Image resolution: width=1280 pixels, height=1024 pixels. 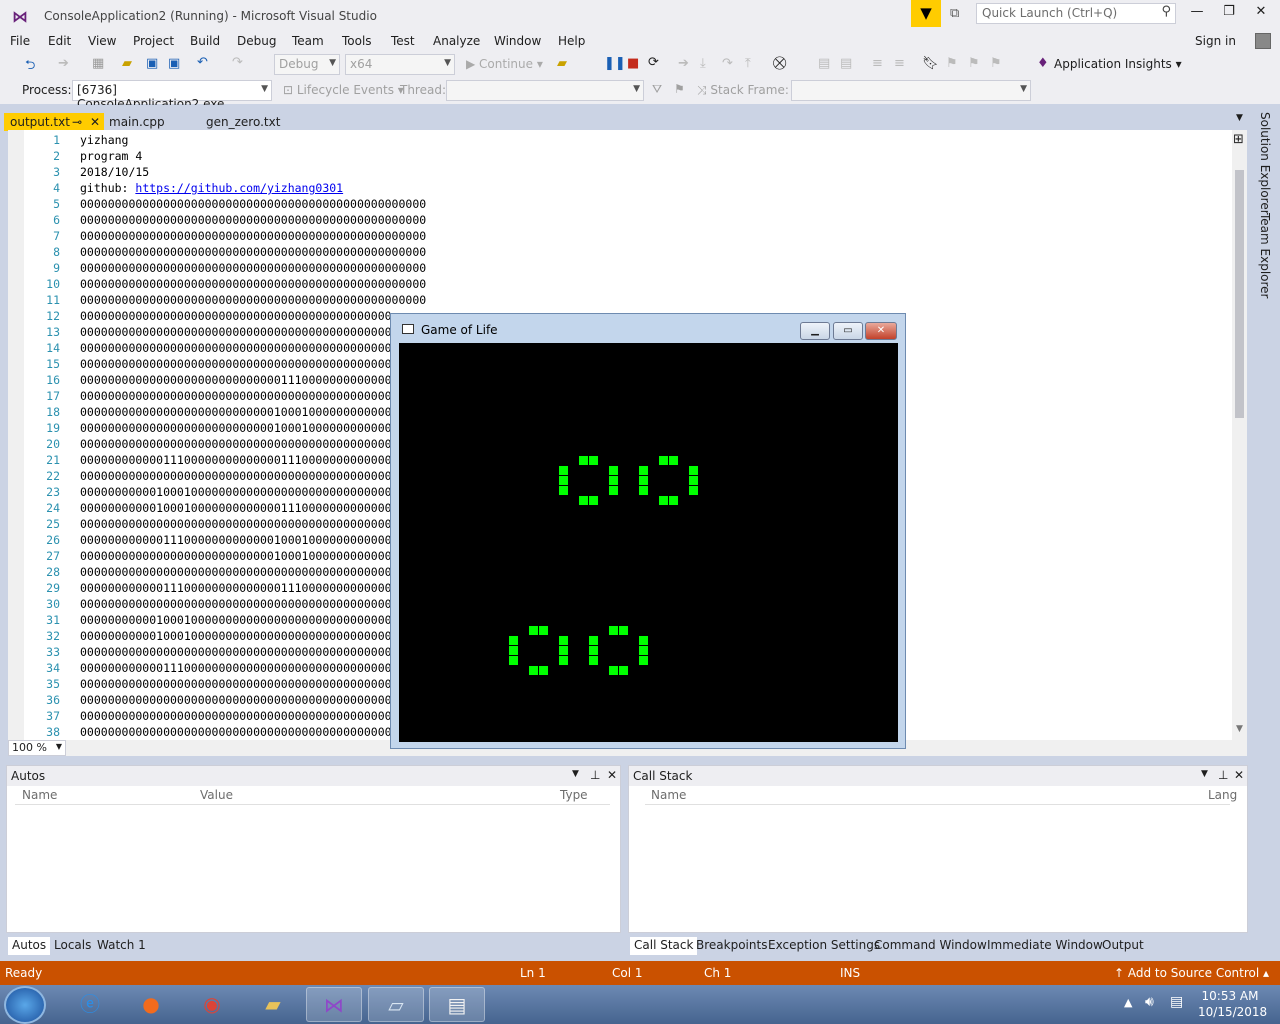 I want to click on account-icon, so click(x=1263, y=41).